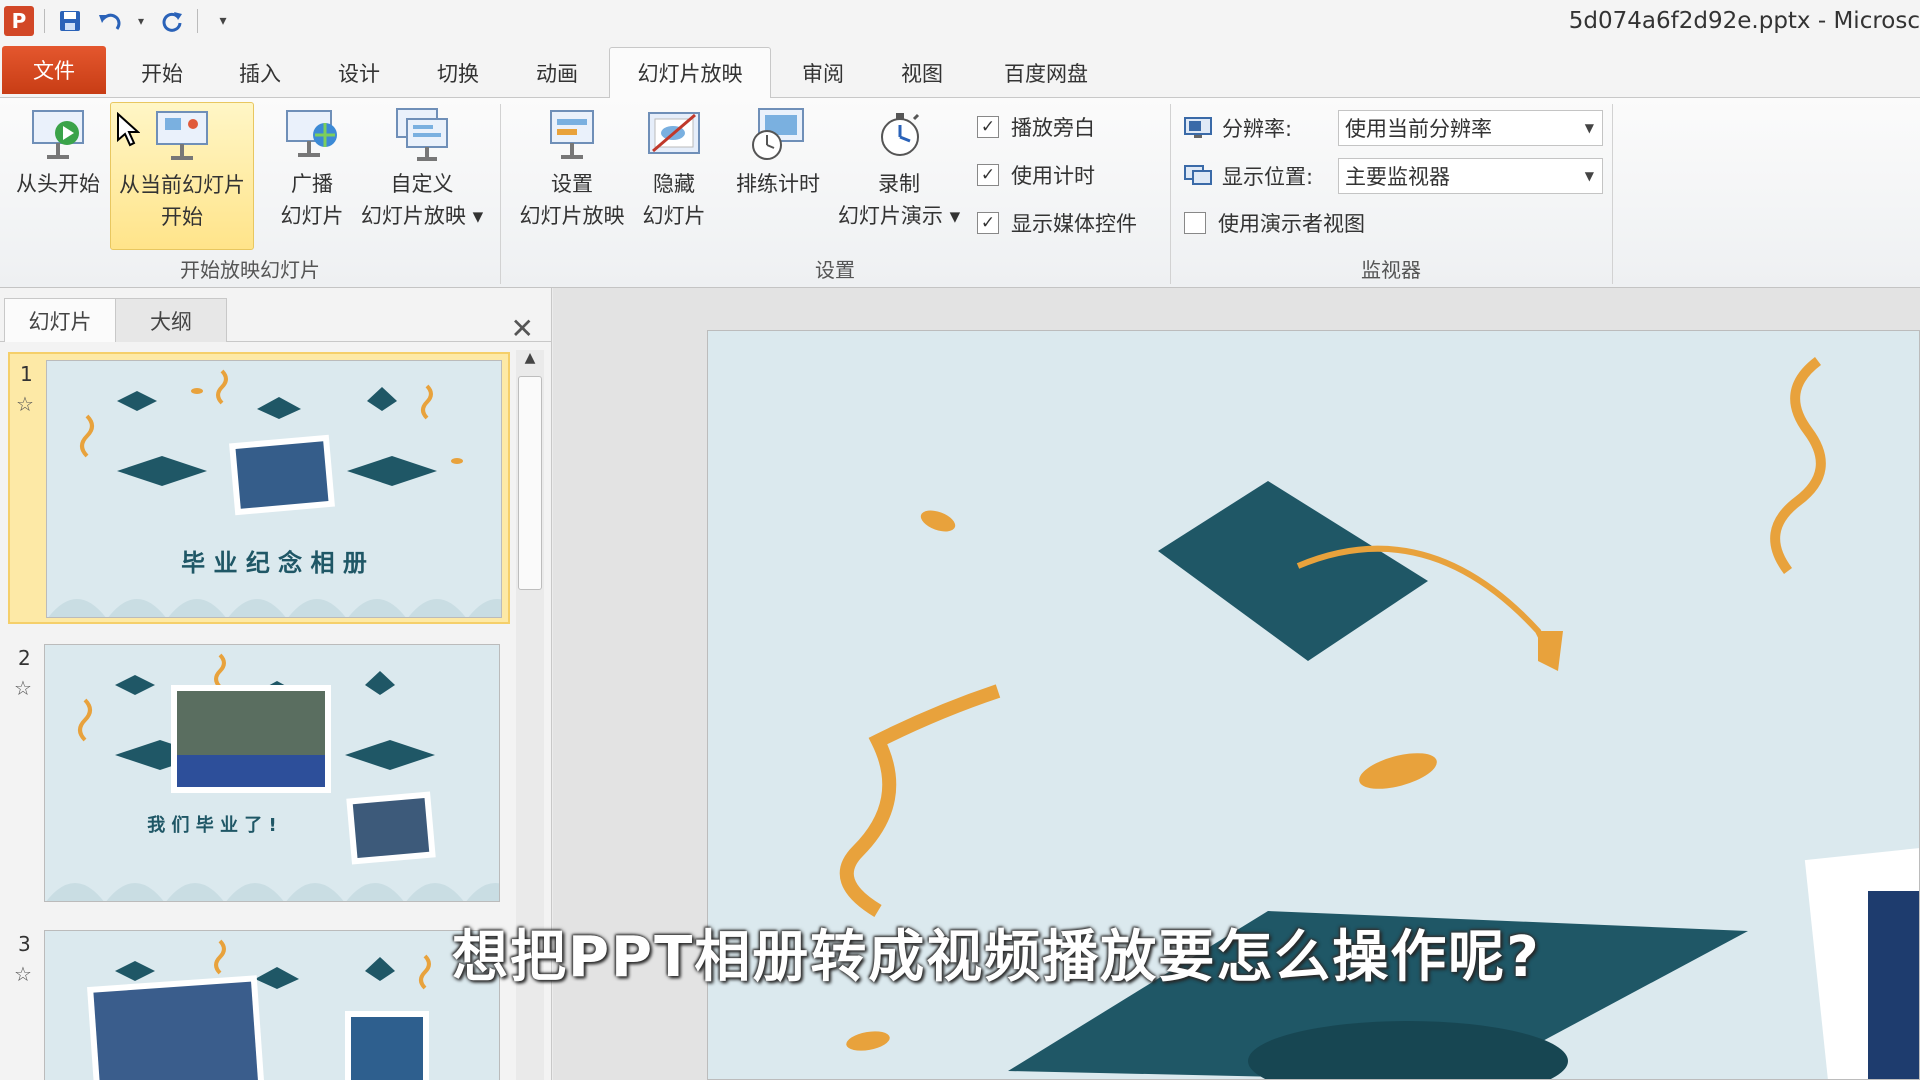  I want to click on mouse-cursor-icon, so click(128, 131).